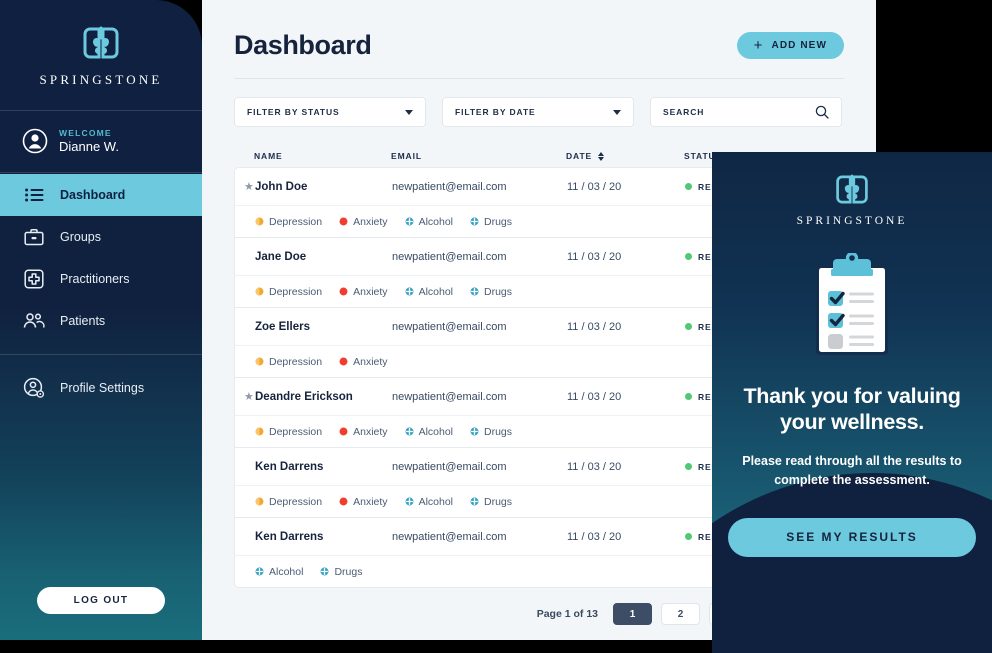  What do you see at coordinates (303, 45) in the screenshot?
I see `page-title: Dashboard` at bounding box center [303, 45].